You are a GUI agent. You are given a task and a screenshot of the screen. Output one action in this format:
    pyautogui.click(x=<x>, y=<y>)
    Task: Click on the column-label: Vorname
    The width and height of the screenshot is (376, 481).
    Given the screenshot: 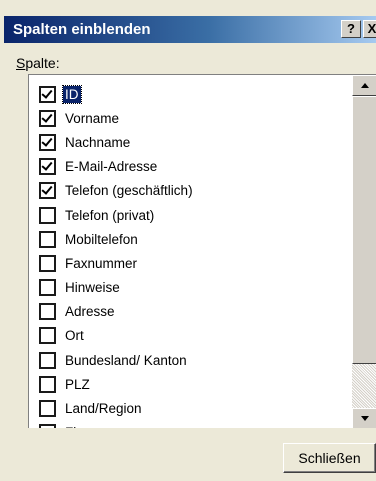 What is the action you would take?
    pyautogui.click(x=92, y=118)
    